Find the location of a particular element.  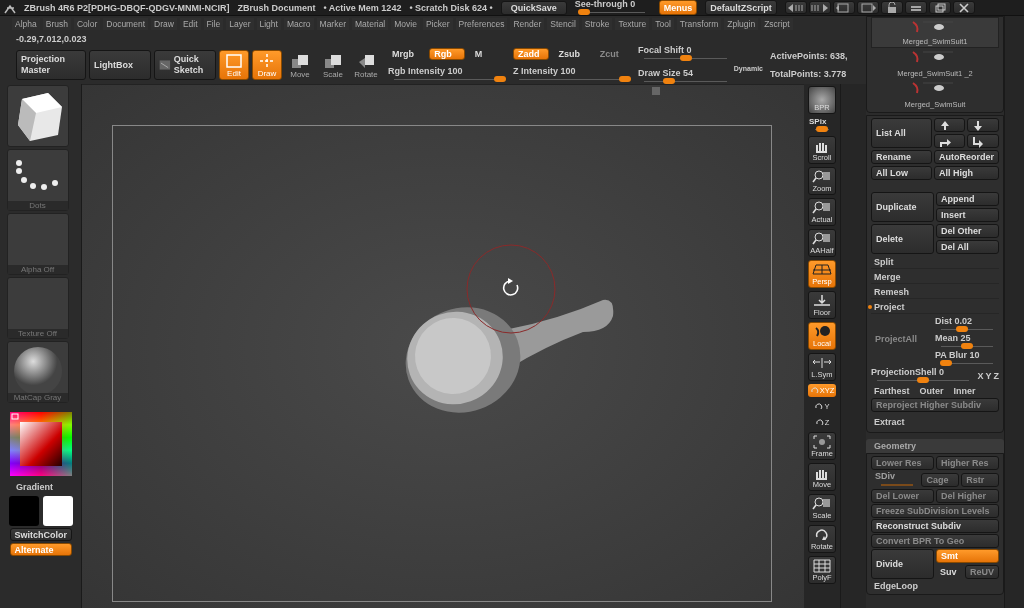

tool-button: Scale is located at coordinates (333, 65).